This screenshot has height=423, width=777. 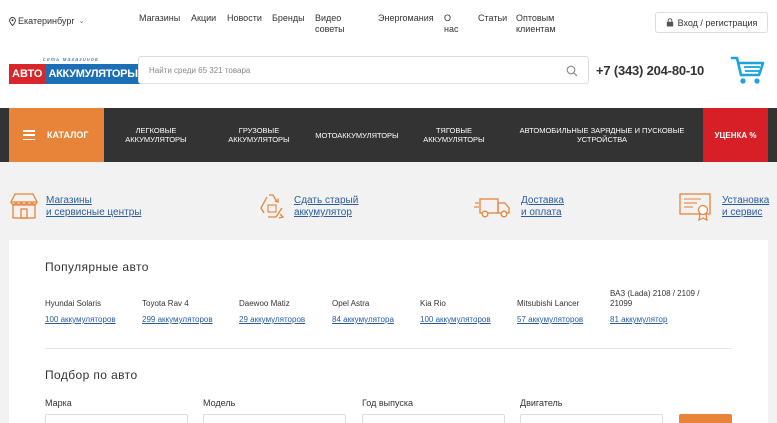 What do you see at coordinates (735, 135) in the screenshot?
I see `sale-button: УЦЕНКА %` at bounding box center [735, 135].